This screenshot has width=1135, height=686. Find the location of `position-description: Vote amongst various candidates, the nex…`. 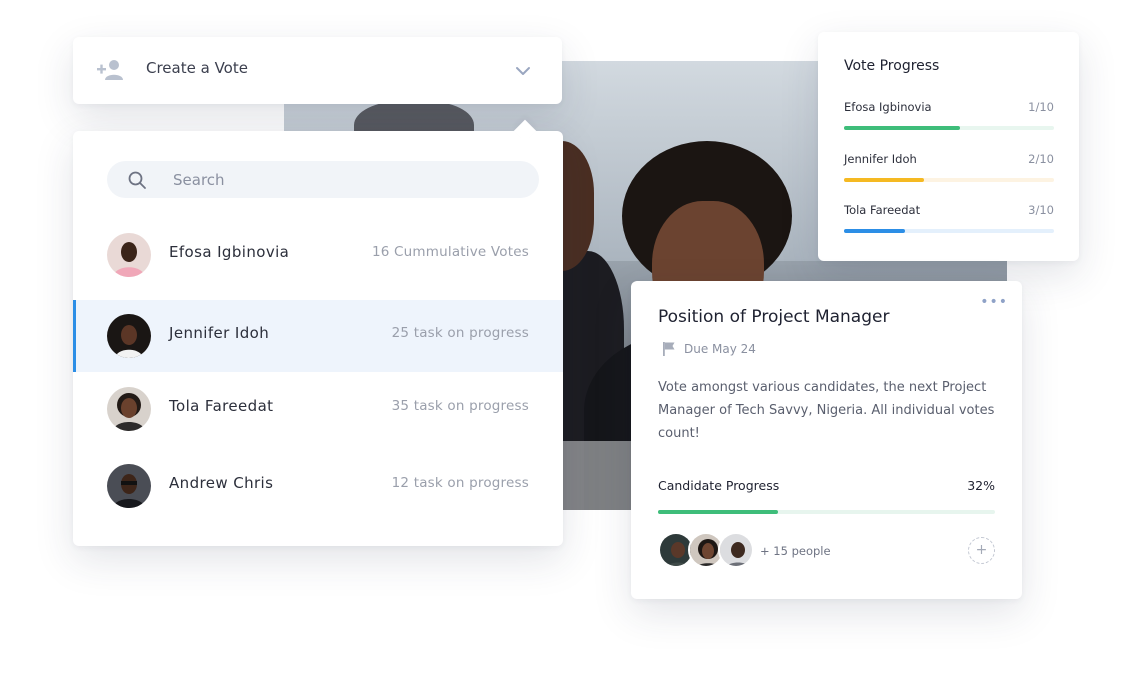

position-description: Vote amongst various candidates, the nex… is located at coordinates (826, 410).